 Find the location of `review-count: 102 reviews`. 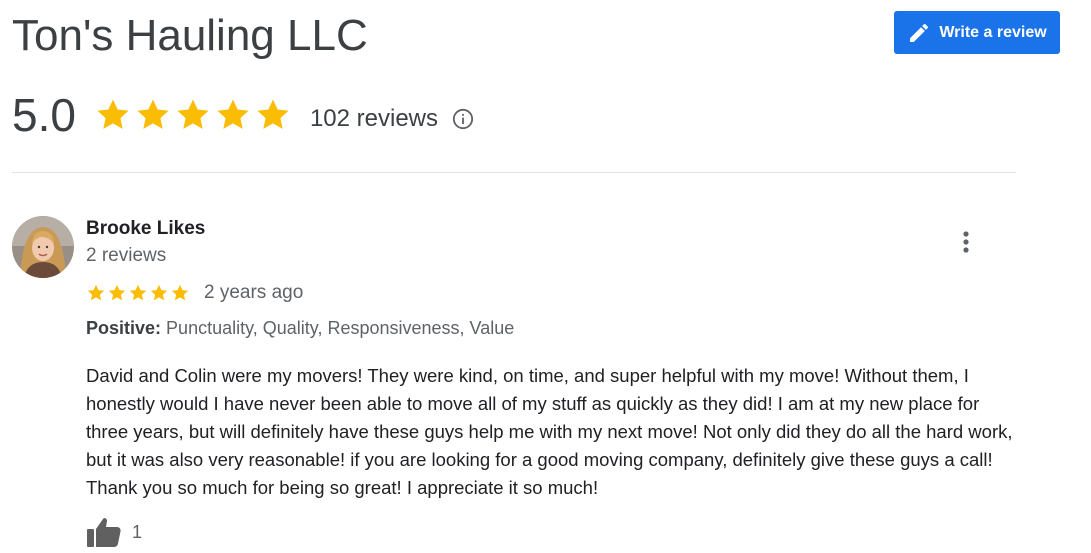

review-count: 102 reviews is located at coordinates (374, 118).